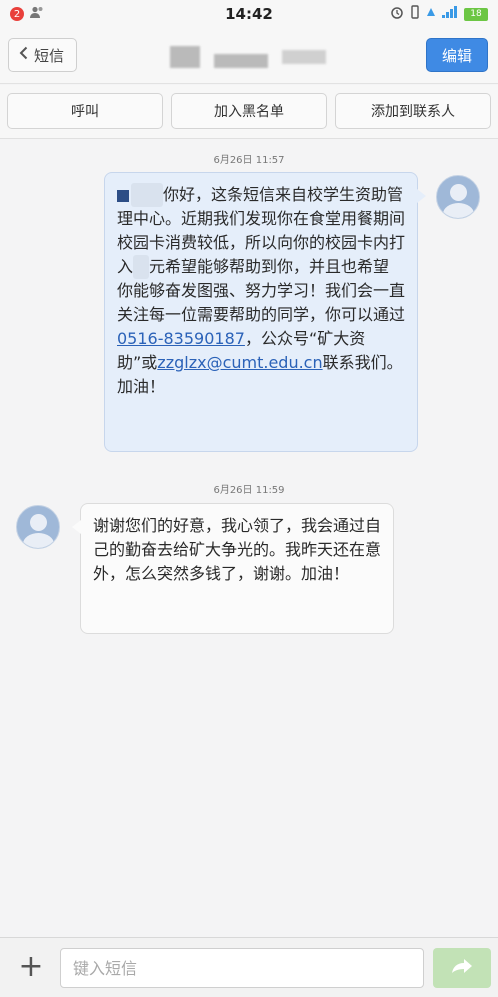 The image size is (498, 997). What do you see at coordinates (413, 111) in the screenshot?
I see `add-contact-button: 添加到联系人` at bounding box center [413, 111].